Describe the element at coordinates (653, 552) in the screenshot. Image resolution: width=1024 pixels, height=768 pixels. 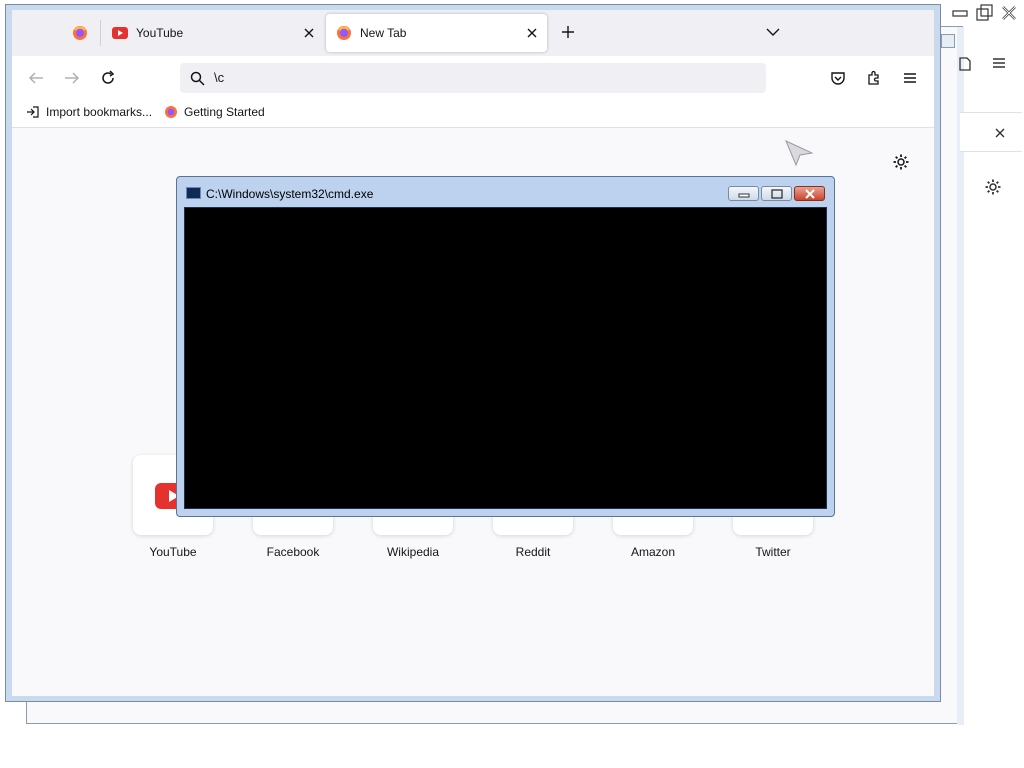
I see `shortcut-label: Amazon` at that location.